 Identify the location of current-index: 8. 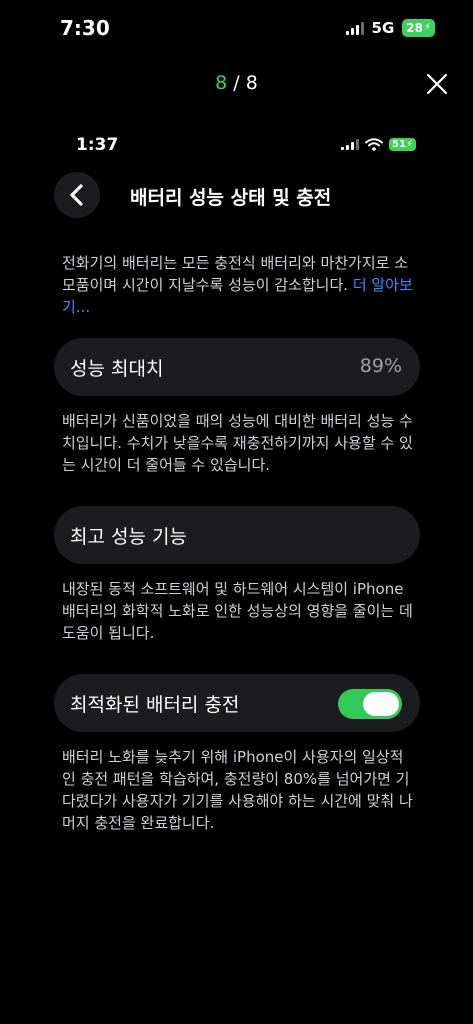
(221, 83).